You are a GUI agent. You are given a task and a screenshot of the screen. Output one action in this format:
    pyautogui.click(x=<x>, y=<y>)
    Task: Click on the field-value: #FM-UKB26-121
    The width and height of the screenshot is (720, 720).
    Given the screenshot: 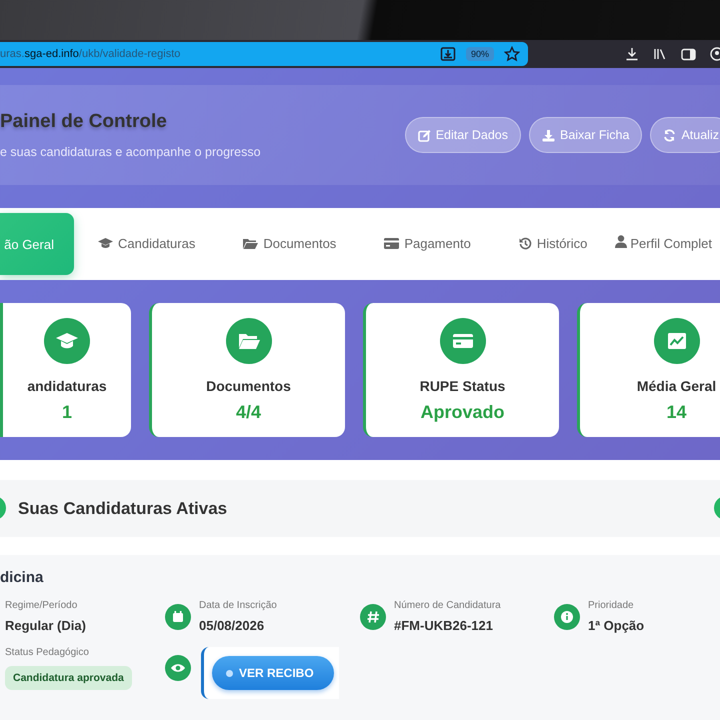 What is the action you would take?
    pyautogui.click(x=444, y=625)
    